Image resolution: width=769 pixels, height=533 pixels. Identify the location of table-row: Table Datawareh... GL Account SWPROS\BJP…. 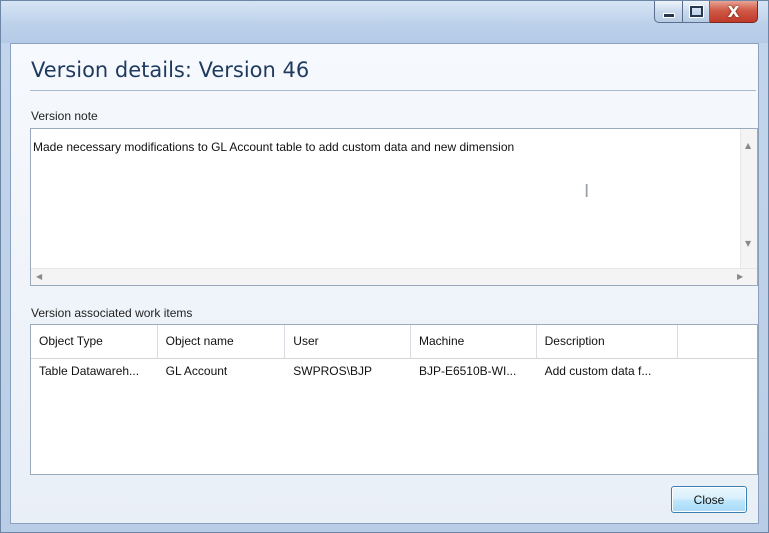
(394, 371).